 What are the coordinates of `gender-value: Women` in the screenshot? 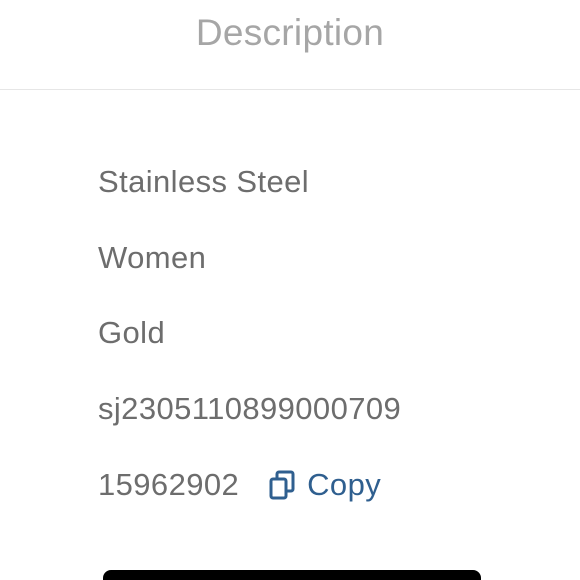 It's located at (152, 257).